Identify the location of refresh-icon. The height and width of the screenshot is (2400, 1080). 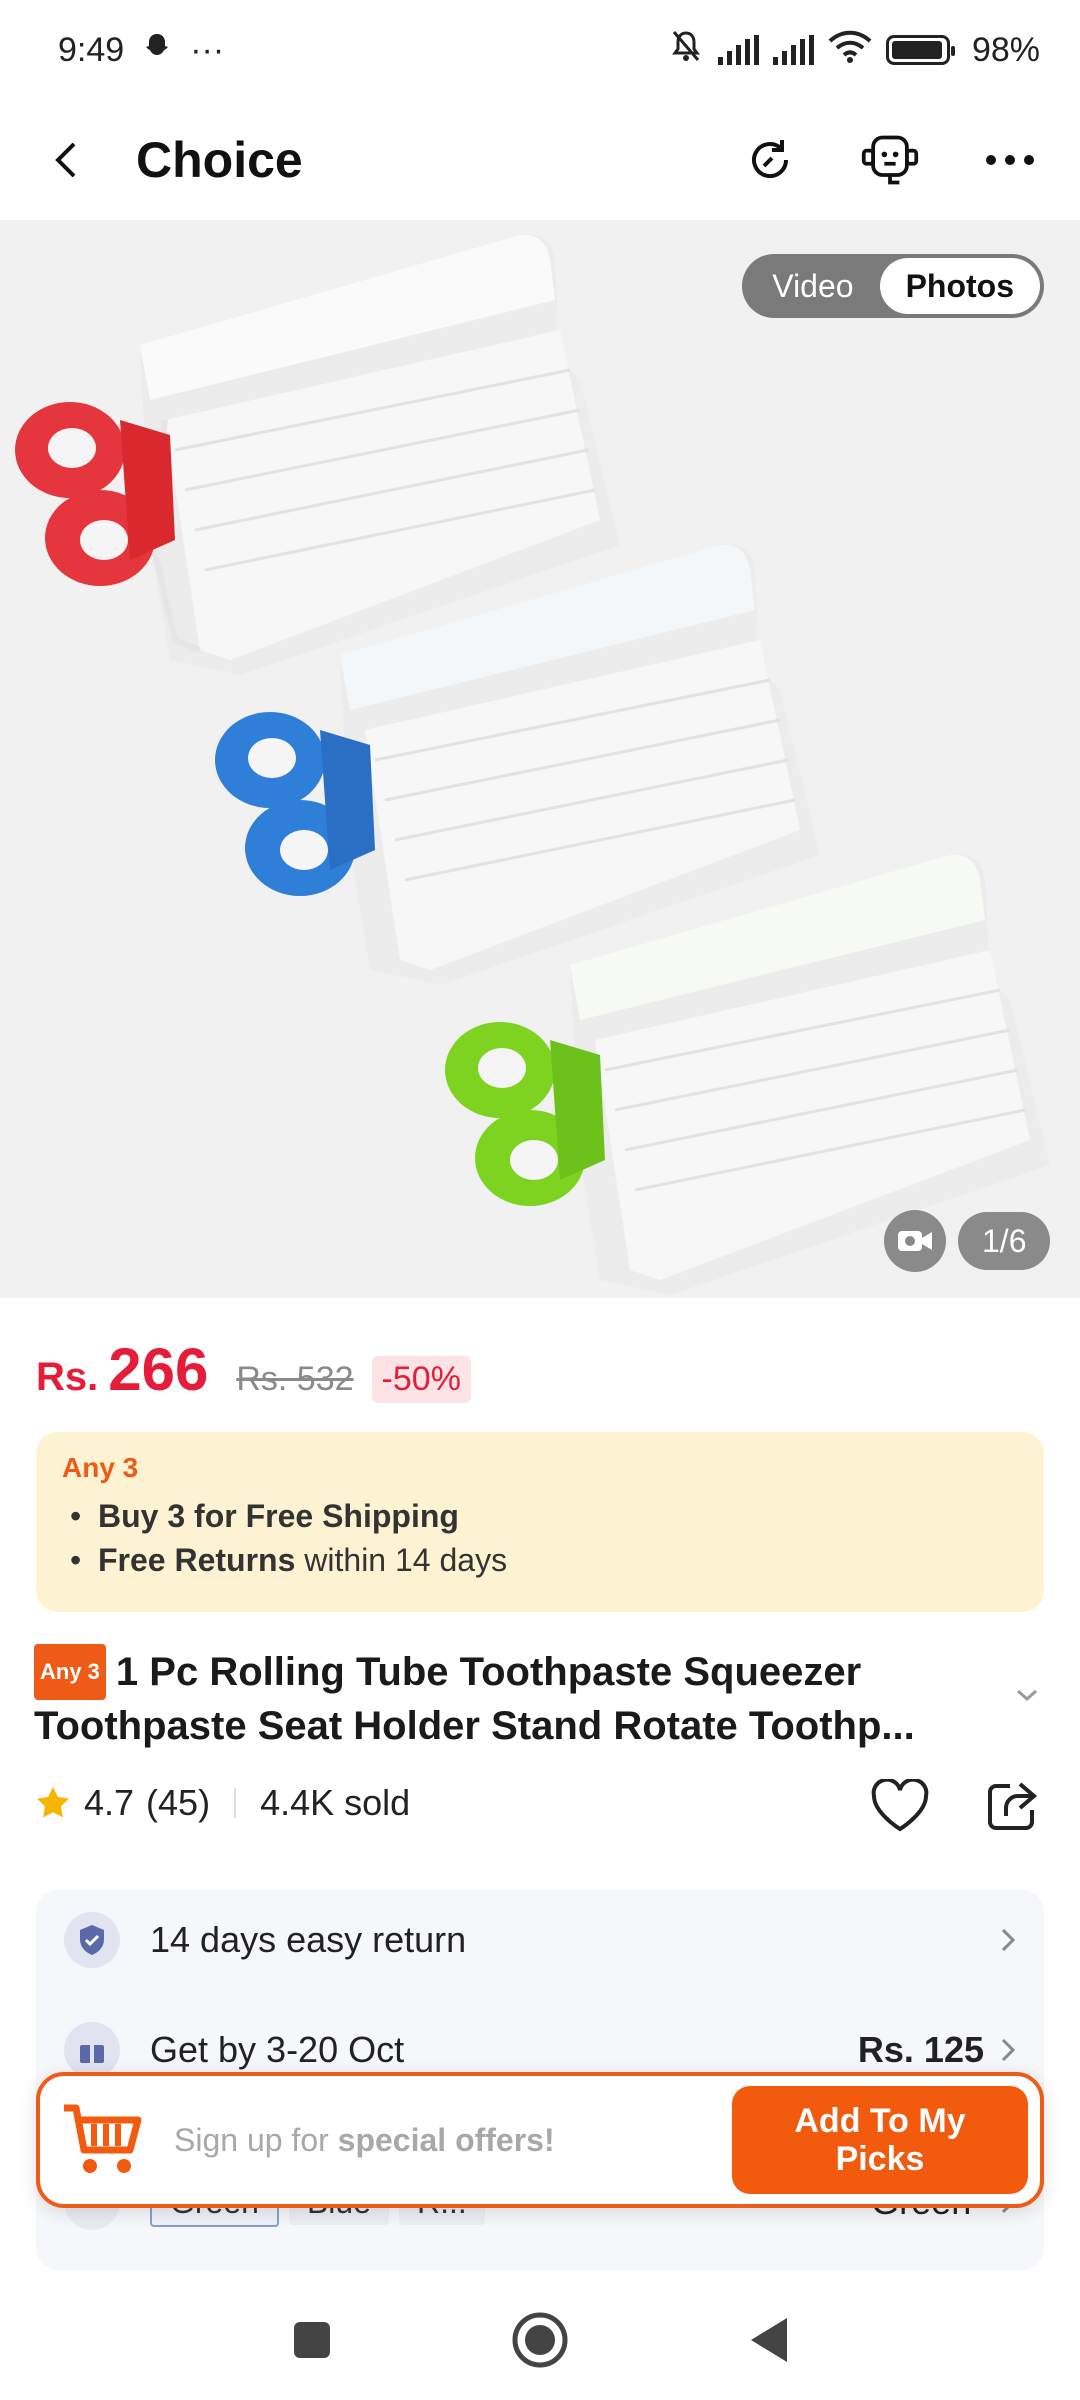
(770, 159).